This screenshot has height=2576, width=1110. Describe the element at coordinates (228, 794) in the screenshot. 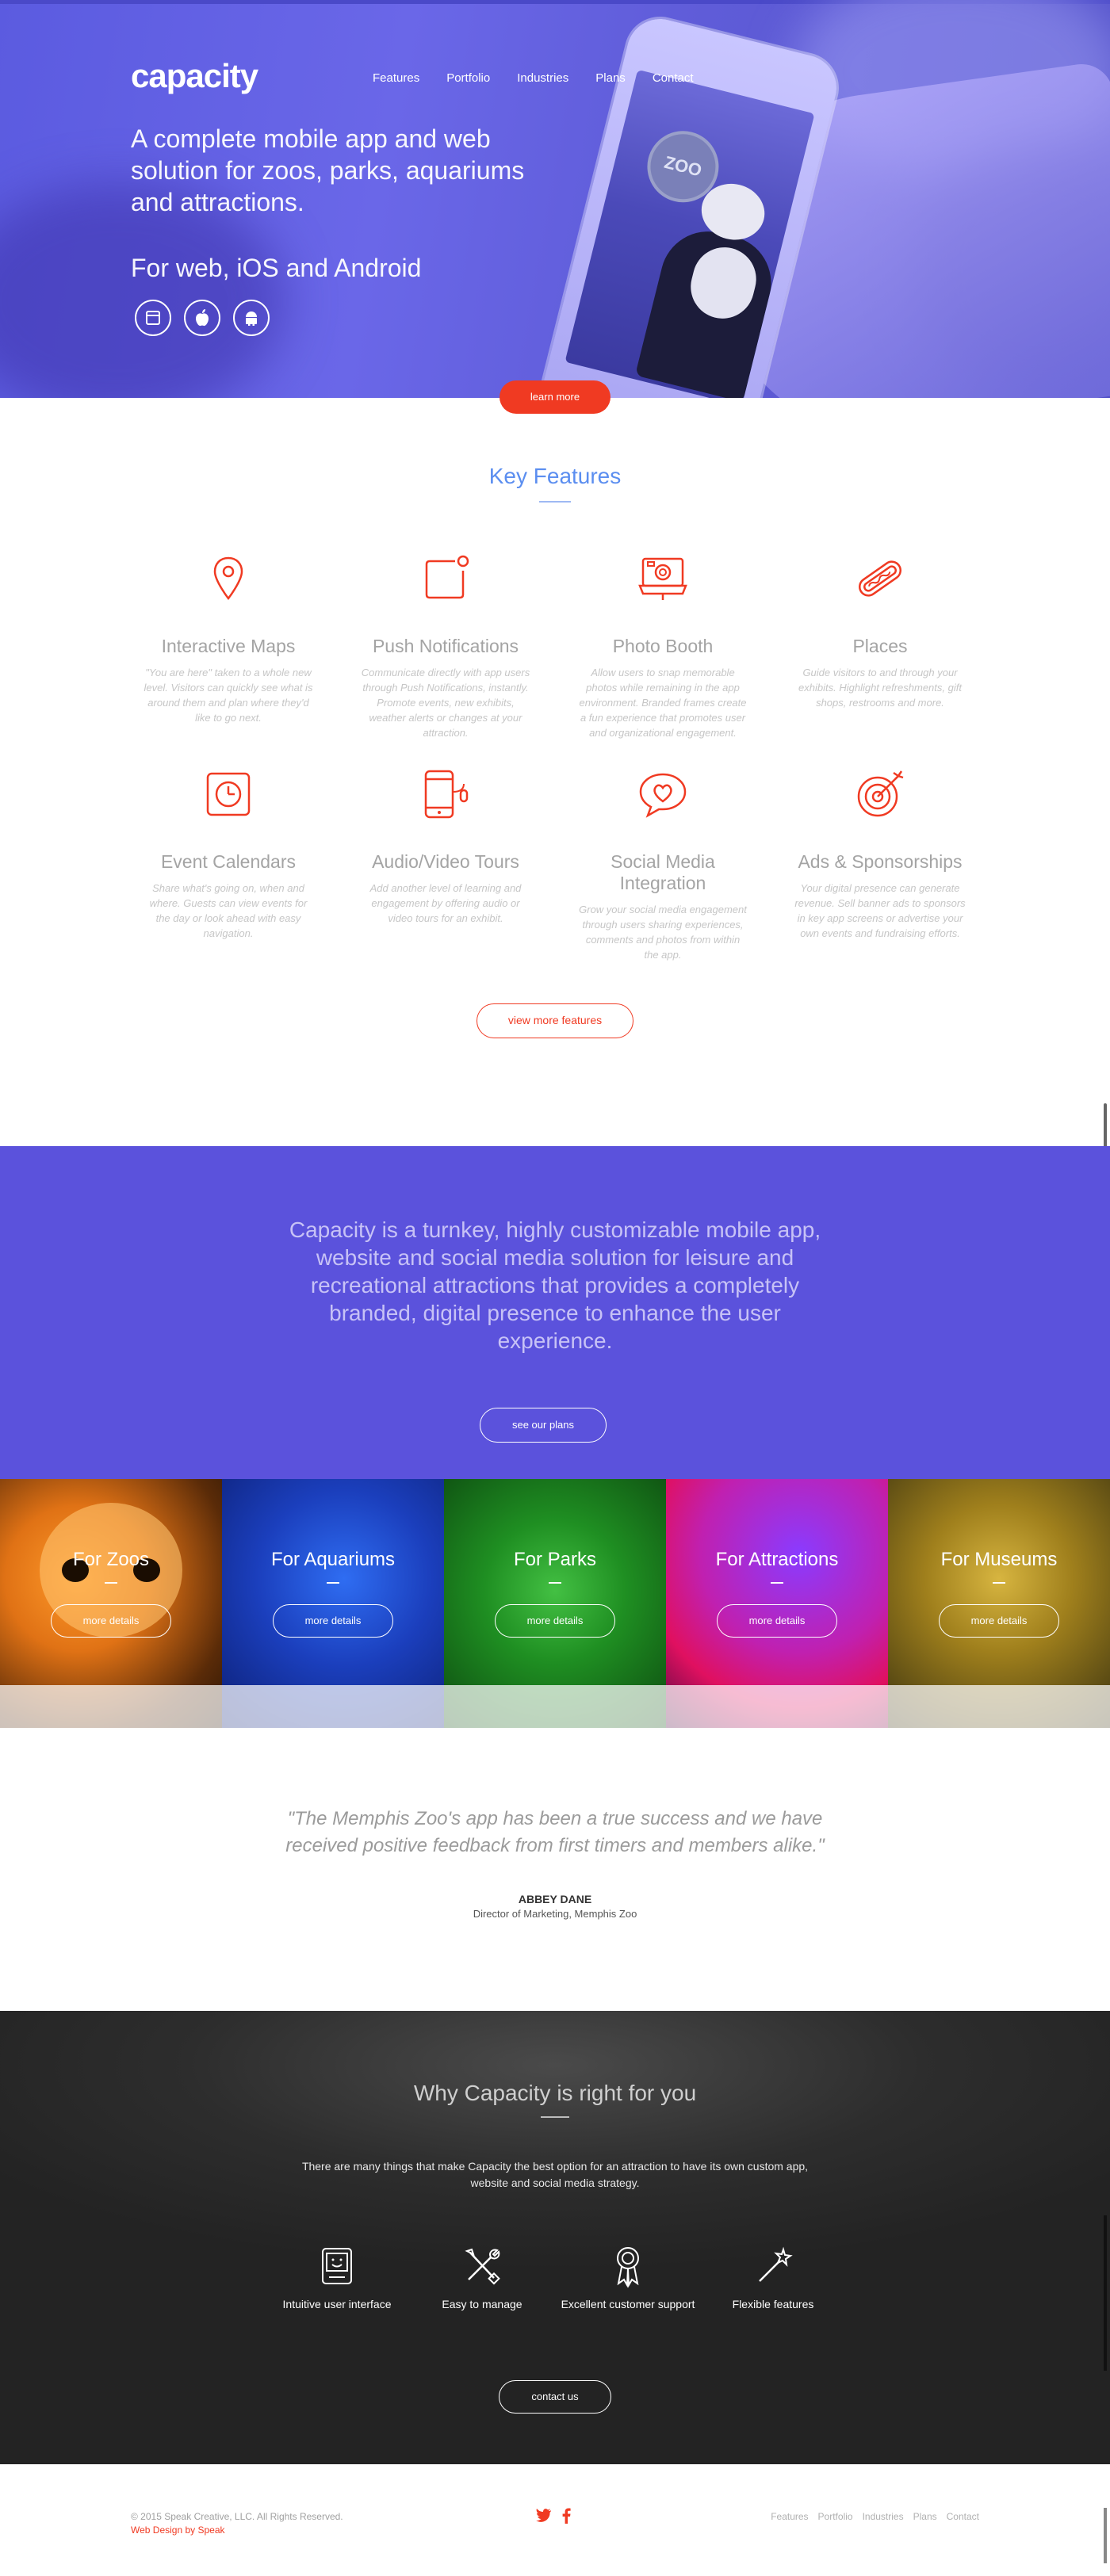

I see `calendar-clock-icon` at that location.